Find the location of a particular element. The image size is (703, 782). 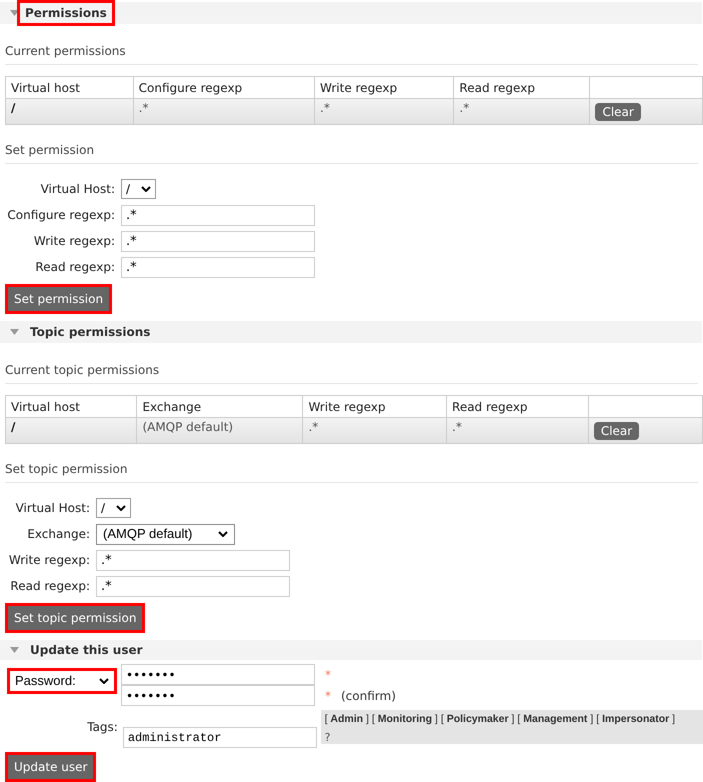

field-label: Configure regexp: is located at coordinates (61, 215).